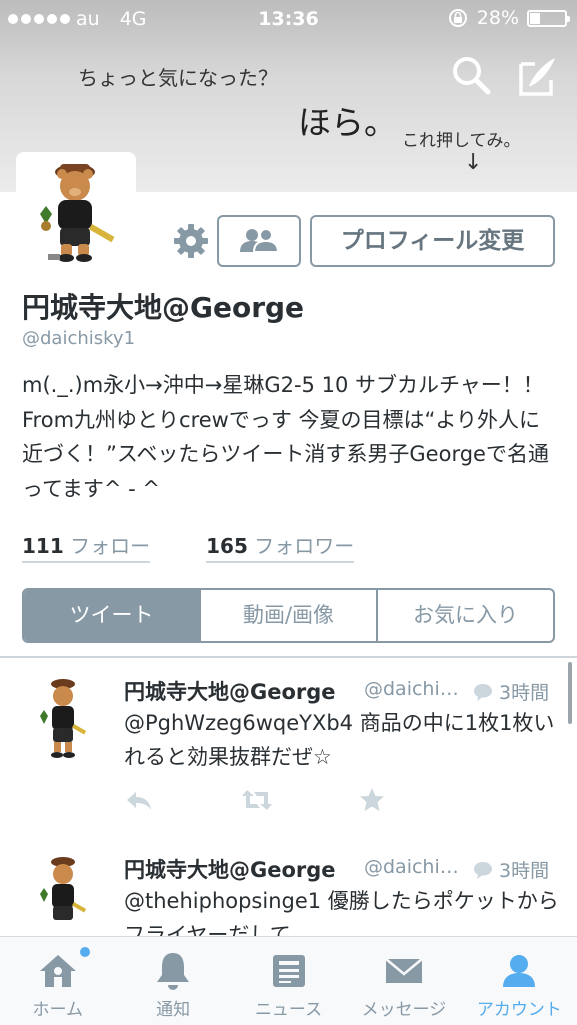 The width and height of the screenshot is (577, 1025). What do you see at coordinates (110, 546) in the screenshot?
I see `following-label: フォロー` at bounding box center [110, 546].